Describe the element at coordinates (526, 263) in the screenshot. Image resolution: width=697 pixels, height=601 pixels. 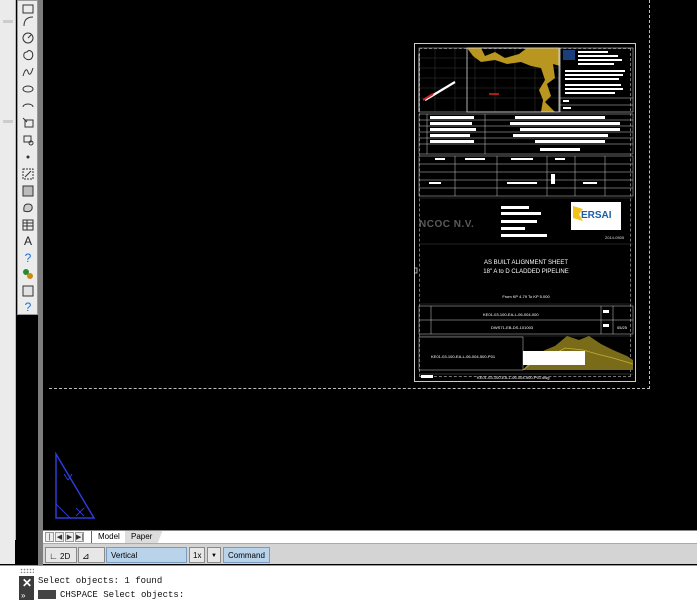
I see `sheet-title: AS BUILT ALIGNMENT SHEET` at that location.